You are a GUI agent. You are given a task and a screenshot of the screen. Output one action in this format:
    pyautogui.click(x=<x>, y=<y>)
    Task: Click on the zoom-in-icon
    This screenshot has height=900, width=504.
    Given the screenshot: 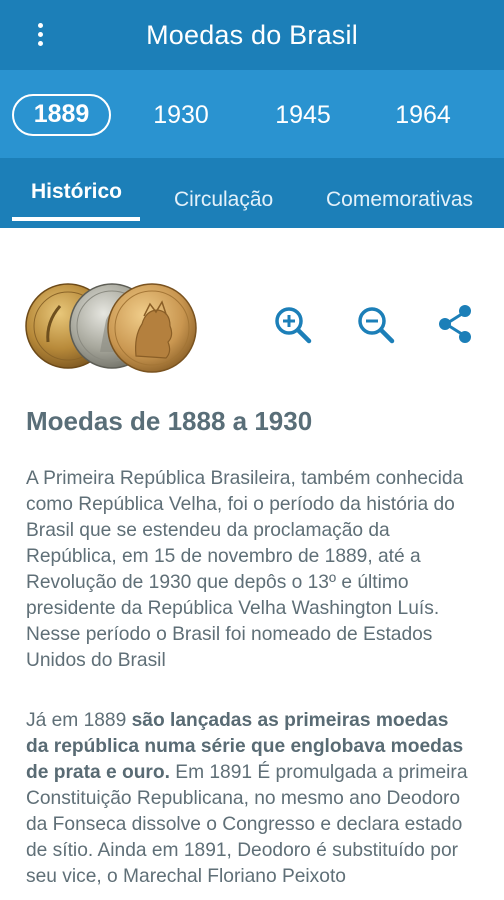 What is the action you would take?
    pyautogui.click(x=292, y=324)
    